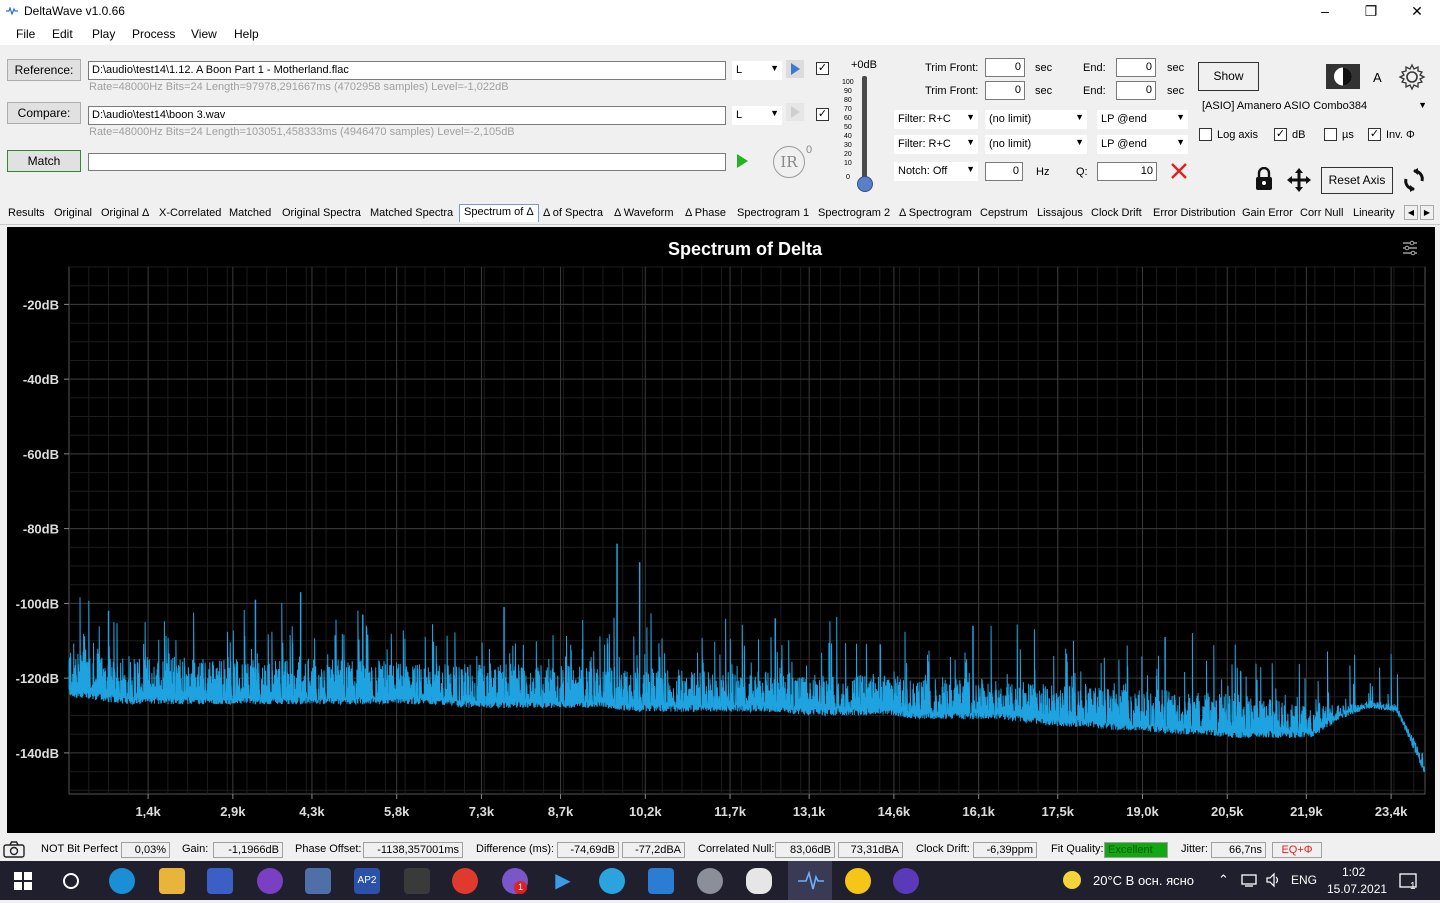  What do you see at coordinates (810, 880) in the screenshot?
I see `deltawave-task-button` at bounding box center [810, 880].